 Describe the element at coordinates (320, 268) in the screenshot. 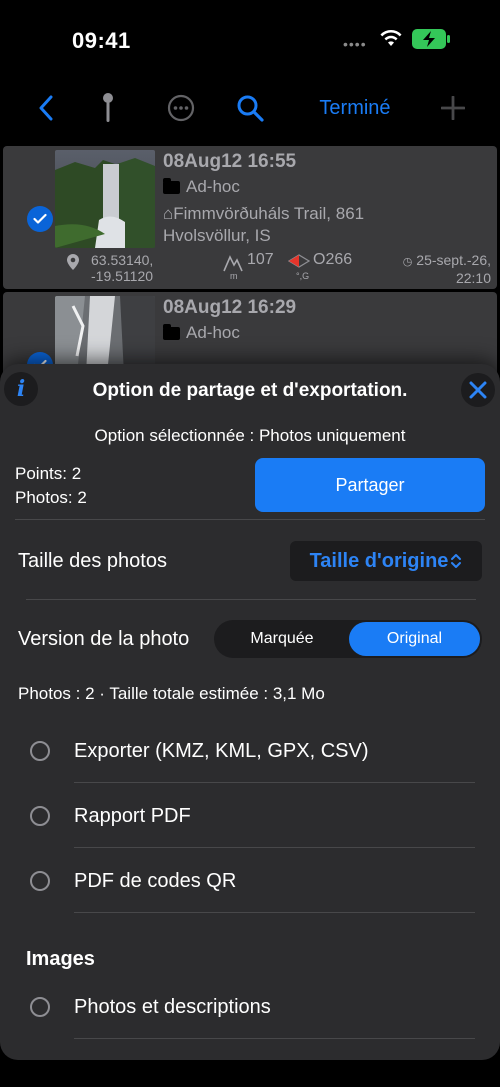

I see `heading: O266 °,G` at that location.